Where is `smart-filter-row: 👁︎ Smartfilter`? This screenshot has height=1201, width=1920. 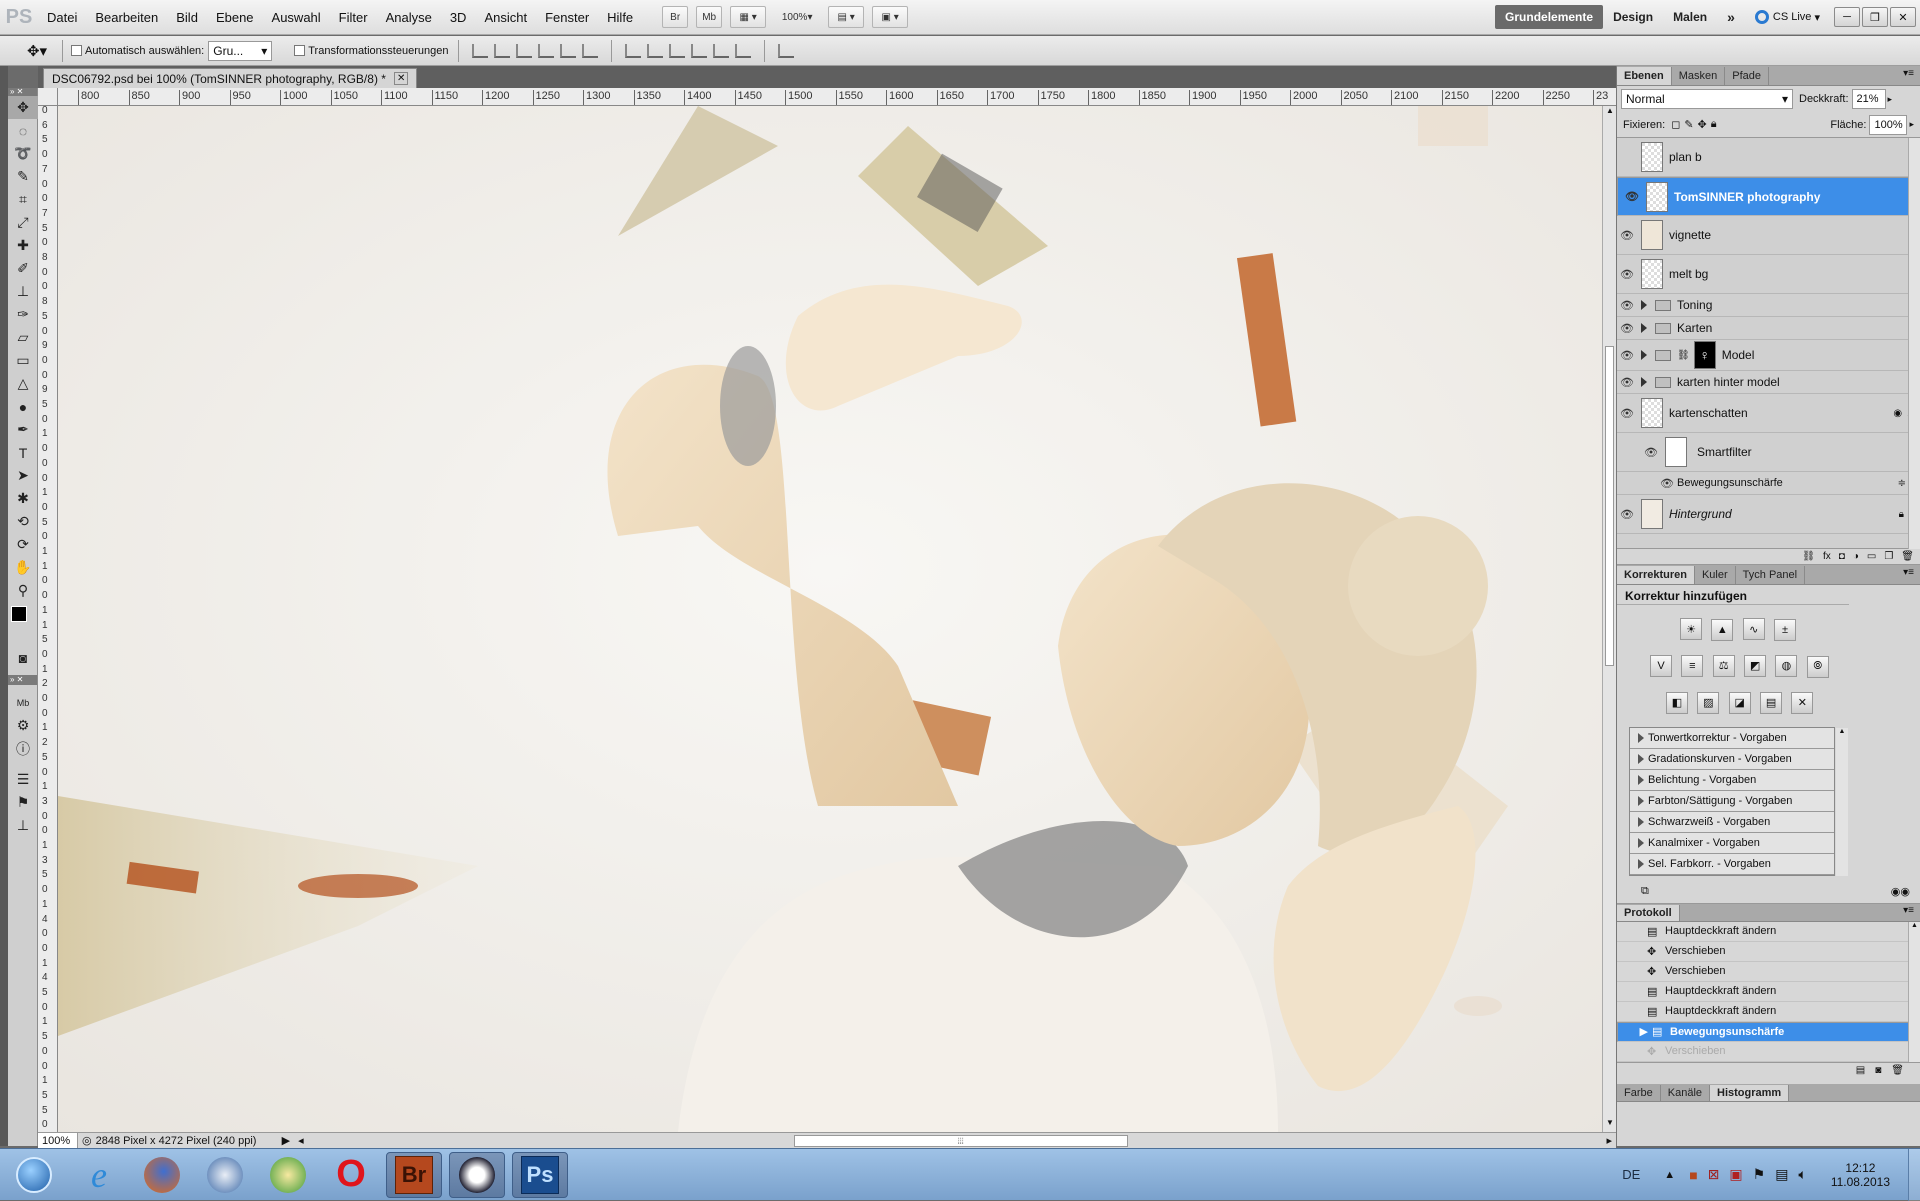
smart-filter-row: 👁︎ Smartfilter is located at coordinates (1768, 452).